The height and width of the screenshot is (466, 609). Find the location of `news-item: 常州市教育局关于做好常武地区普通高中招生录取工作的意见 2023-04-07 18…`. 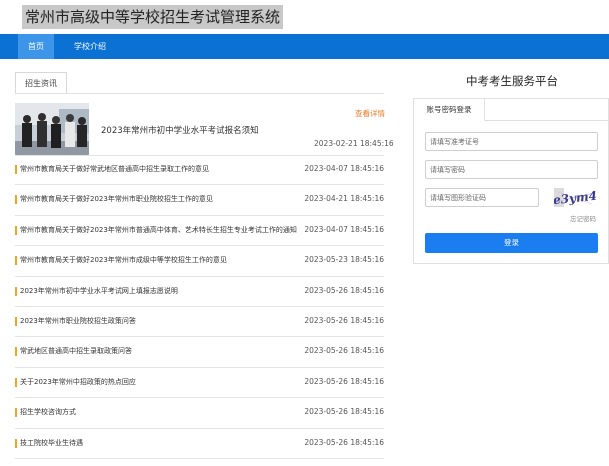

news-item: 常州市教育局关于做好常武地区普通高中招生录取工作的意见 2023-04-07 18… is located at coordinates (199, 170).